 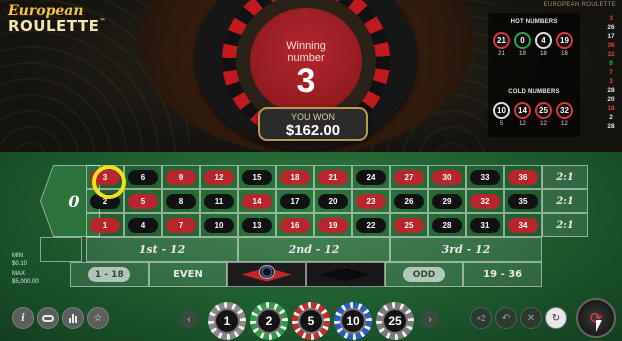 I want to click on bet-number: 33, so click(x=485, y=177).